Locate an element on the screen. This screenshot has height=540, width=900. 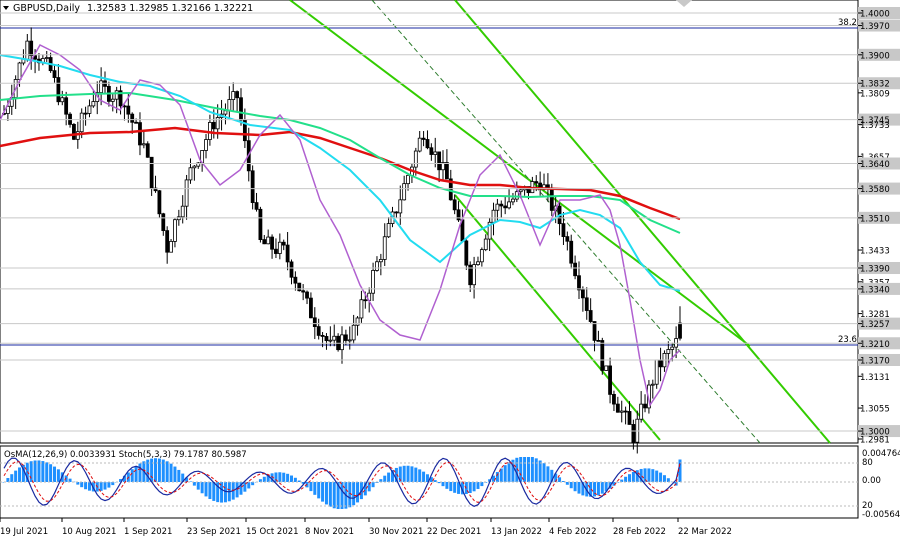
price-tick-label: 1.3640 is located at coordinates (875, 165).